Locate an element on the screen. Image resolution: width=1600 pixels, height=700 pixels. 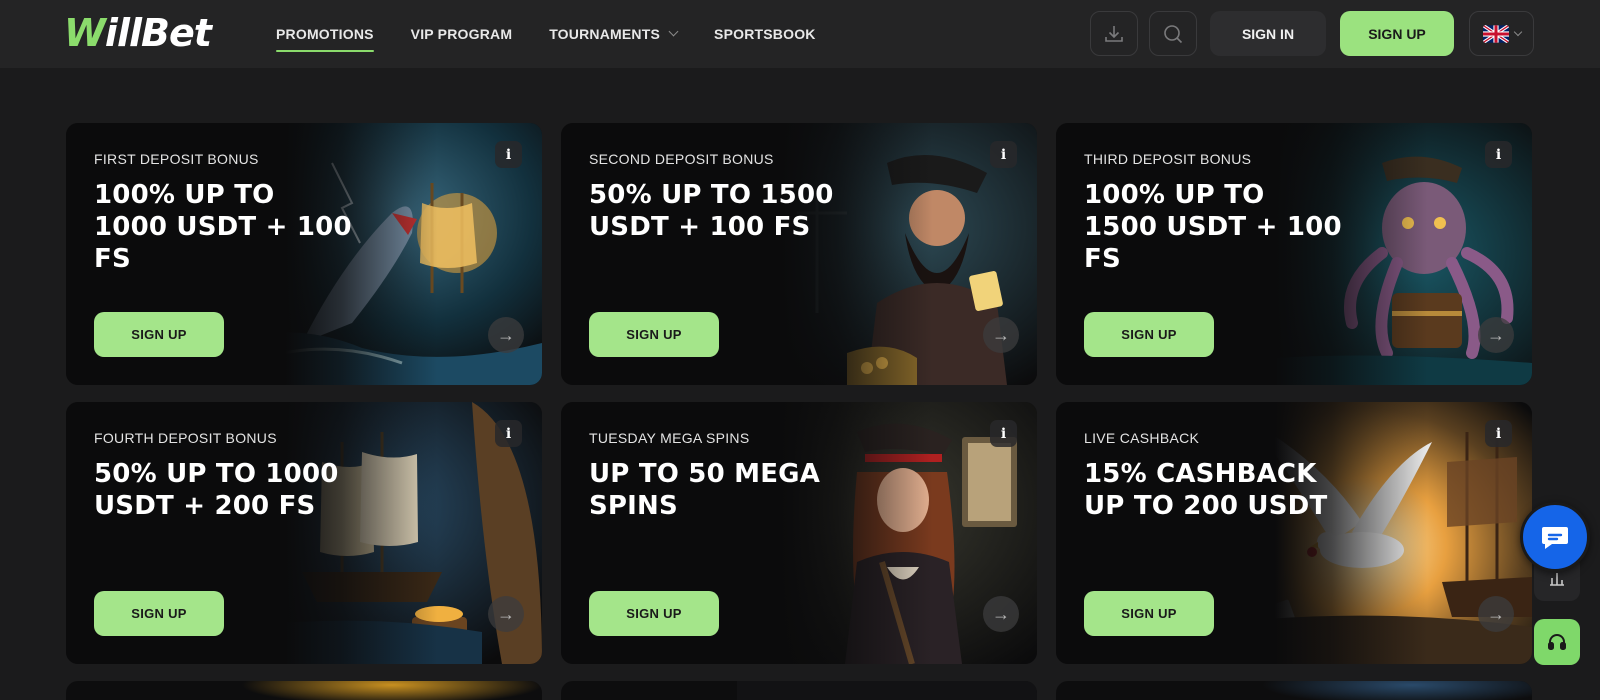
language-selector is located at coordinates (1501, 33).